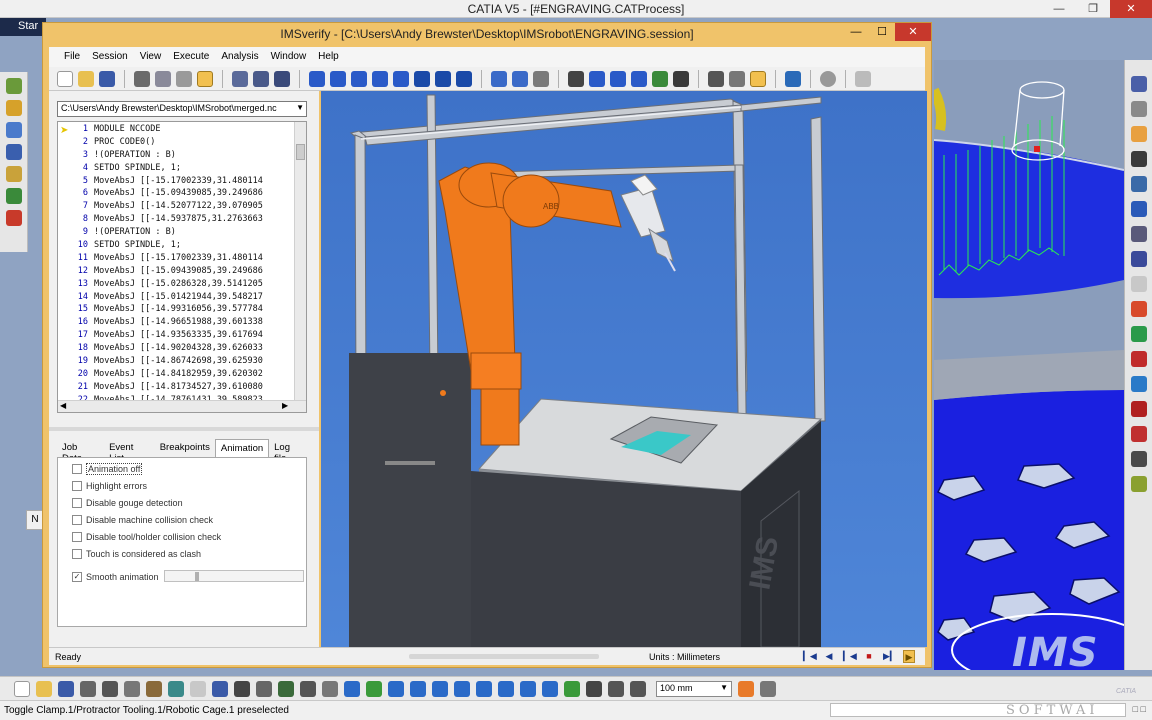 The width and height of the screenshot is (1152, 720). I want to click on joint-icon, so click(1138, 259).